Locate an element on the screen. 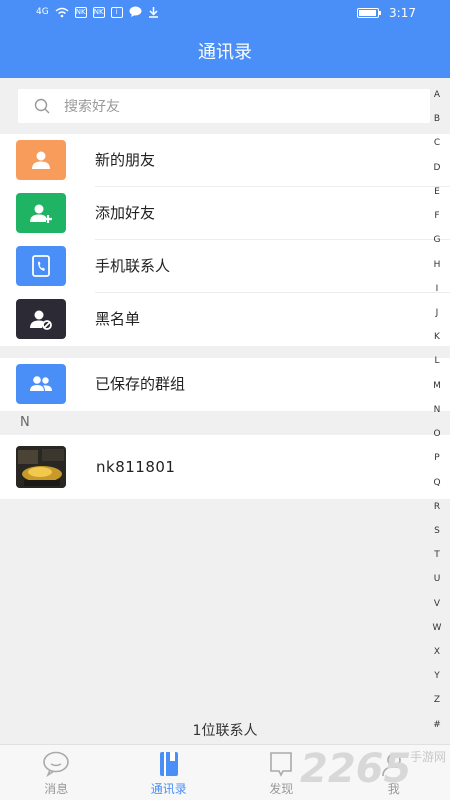  index-letter: Q is located at coordinates (436, 483).